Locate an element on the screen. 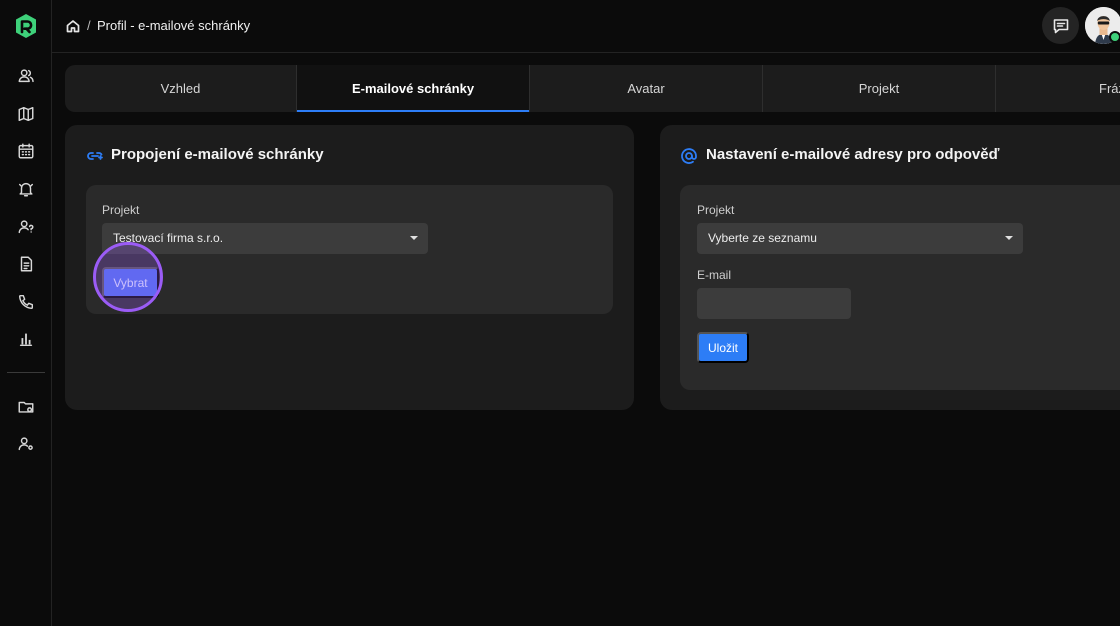 The width and height of the screenshot is (1120, 626). project-select: Vyberte ze seznamu is located at coordinates (860, 238).